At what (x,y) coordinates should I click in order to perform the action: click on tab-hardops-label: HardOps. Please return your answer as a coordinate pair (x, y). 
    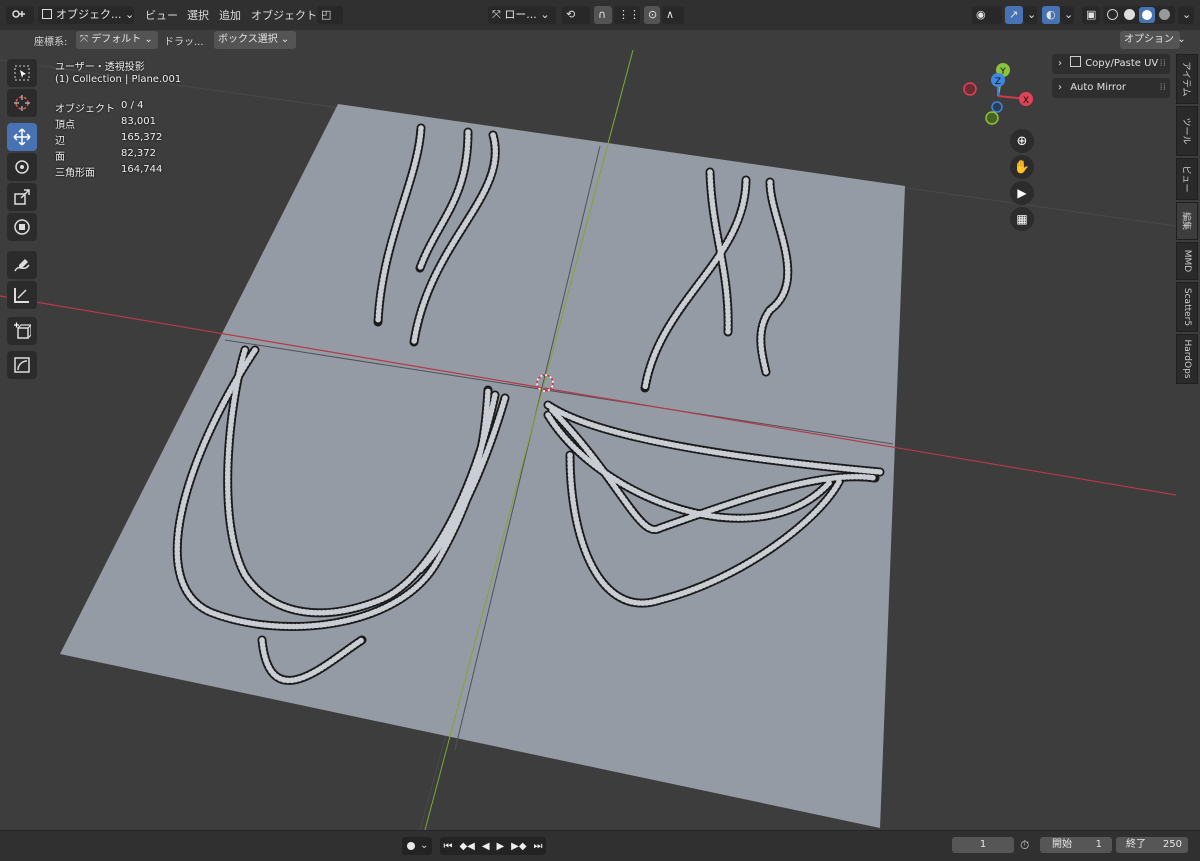
    Looking at the image, I should click on (1187, 359).